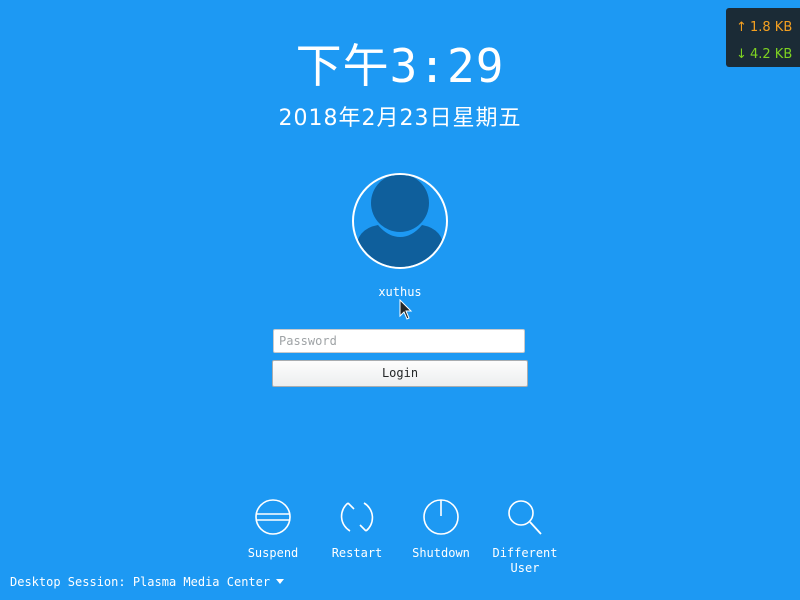 This screenshot has height=600, width=800. Describe the element at coordinates (771, 54) in the screenshot. I see `download-rate-value: 4.2 KB` at that location.